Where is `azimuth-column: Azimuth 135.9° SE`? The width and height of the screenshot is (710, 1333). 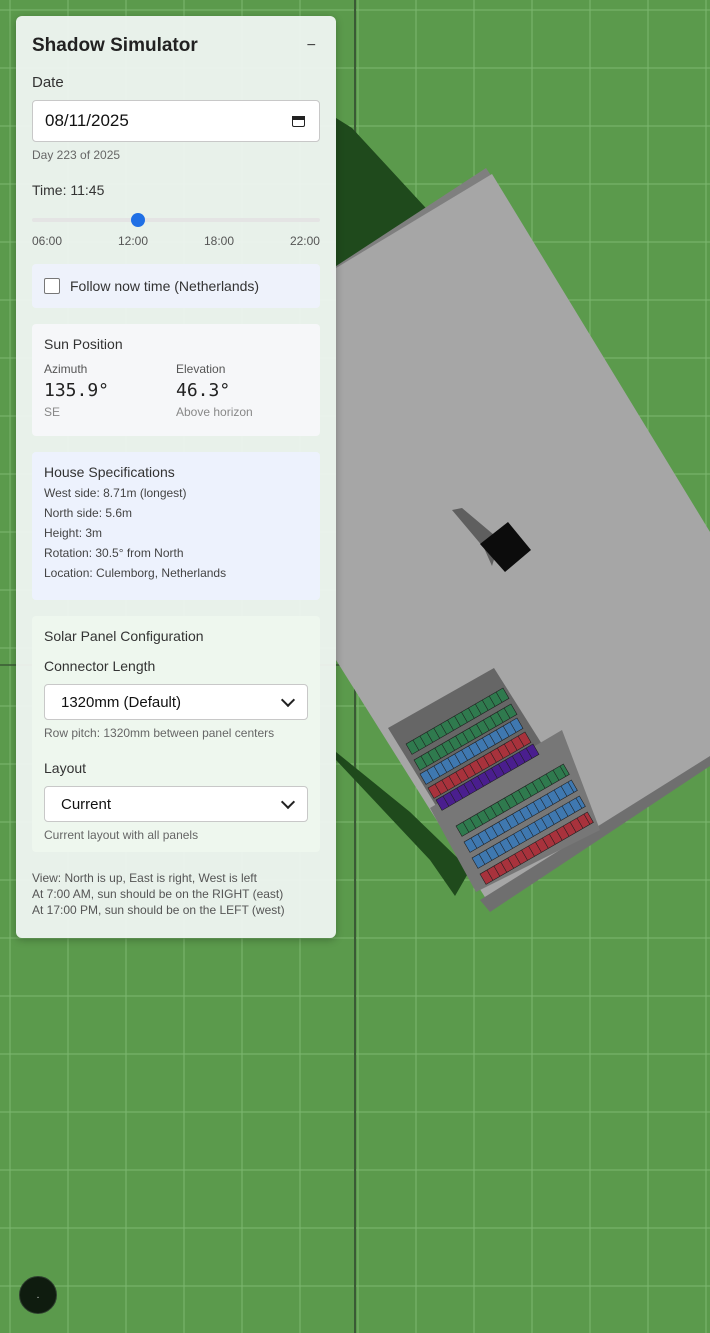 azimuth-column: Azimuth 135.9° SE is located at coordinates (110, 390).